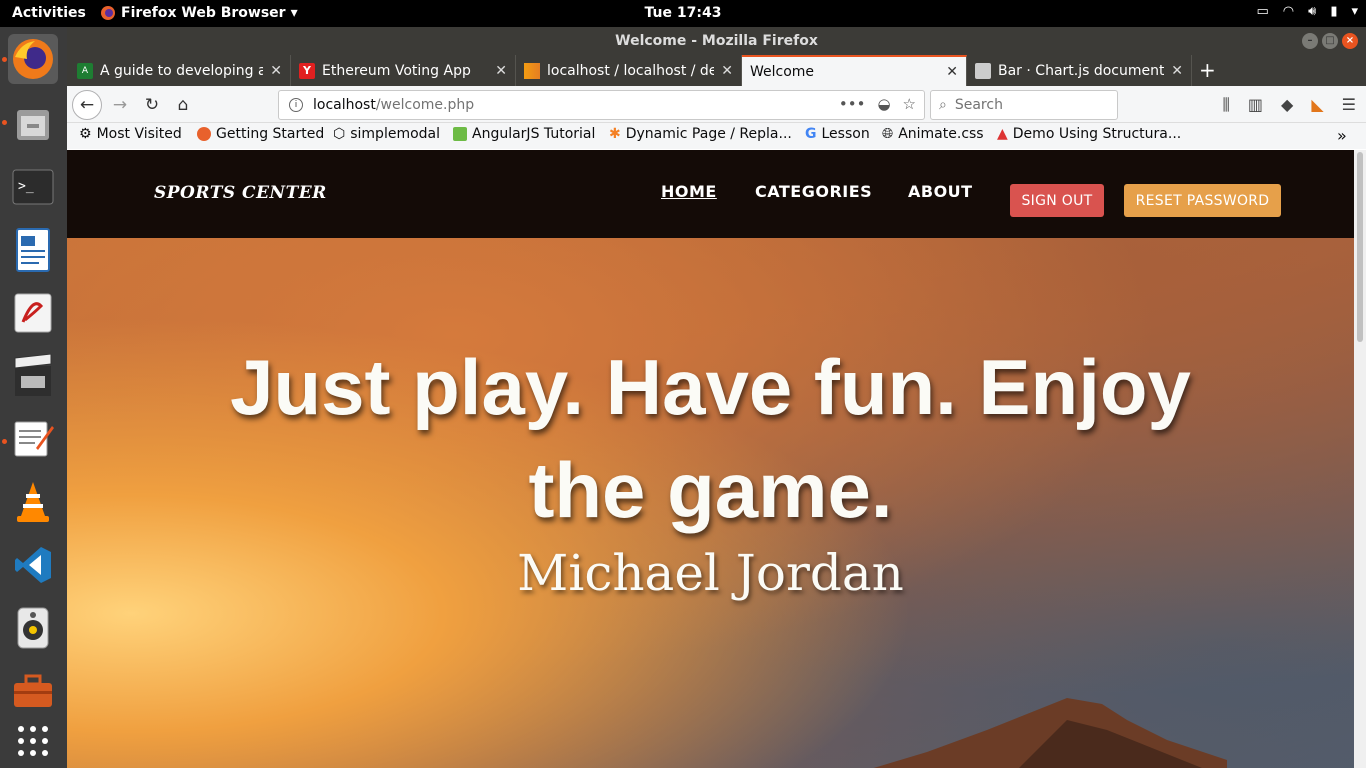 This screenshot has height=768, width=1366. Describe the element at coordinates (85, 70) in the screenshot. I see `favicon-icon: A` at that location.